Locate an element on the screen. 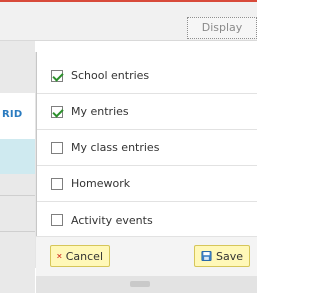 This screenshot has height=293, width=320. save-label: Save is located at coordinates (229, 256).